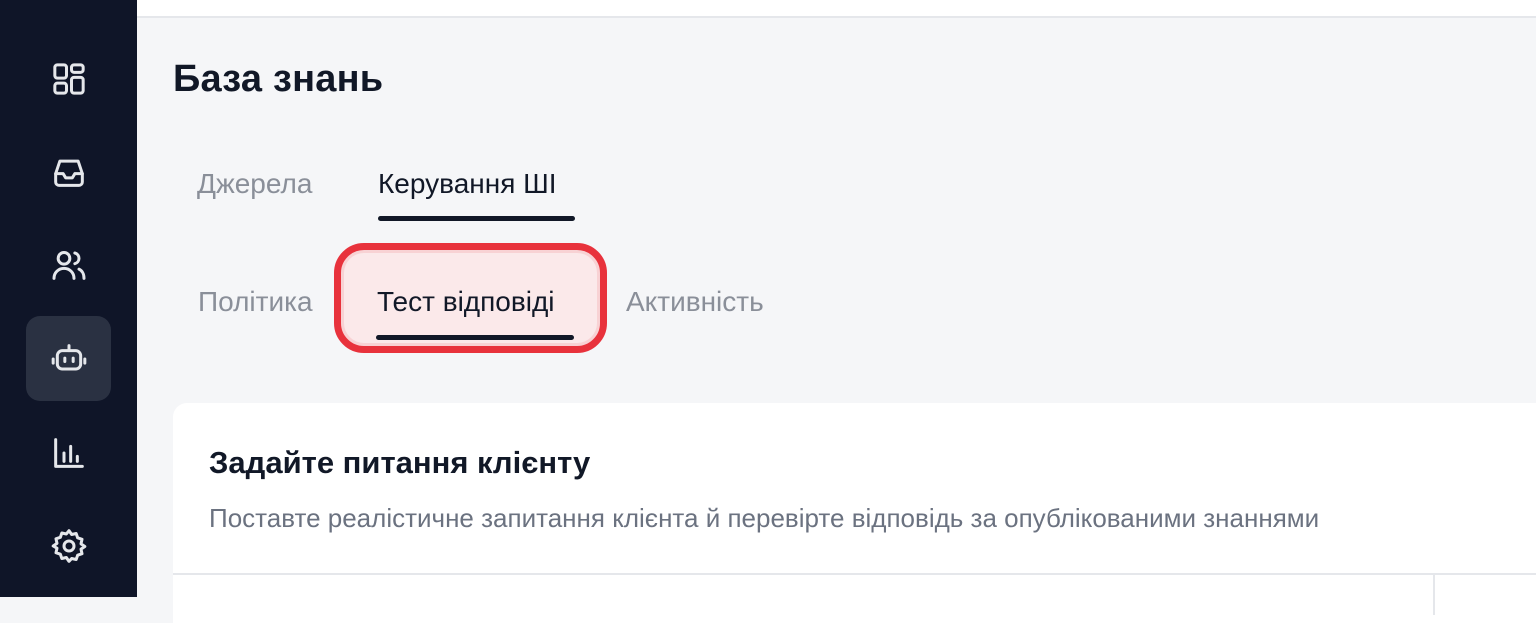  I want to click on tab-activity: Активність, so click(695, 302).